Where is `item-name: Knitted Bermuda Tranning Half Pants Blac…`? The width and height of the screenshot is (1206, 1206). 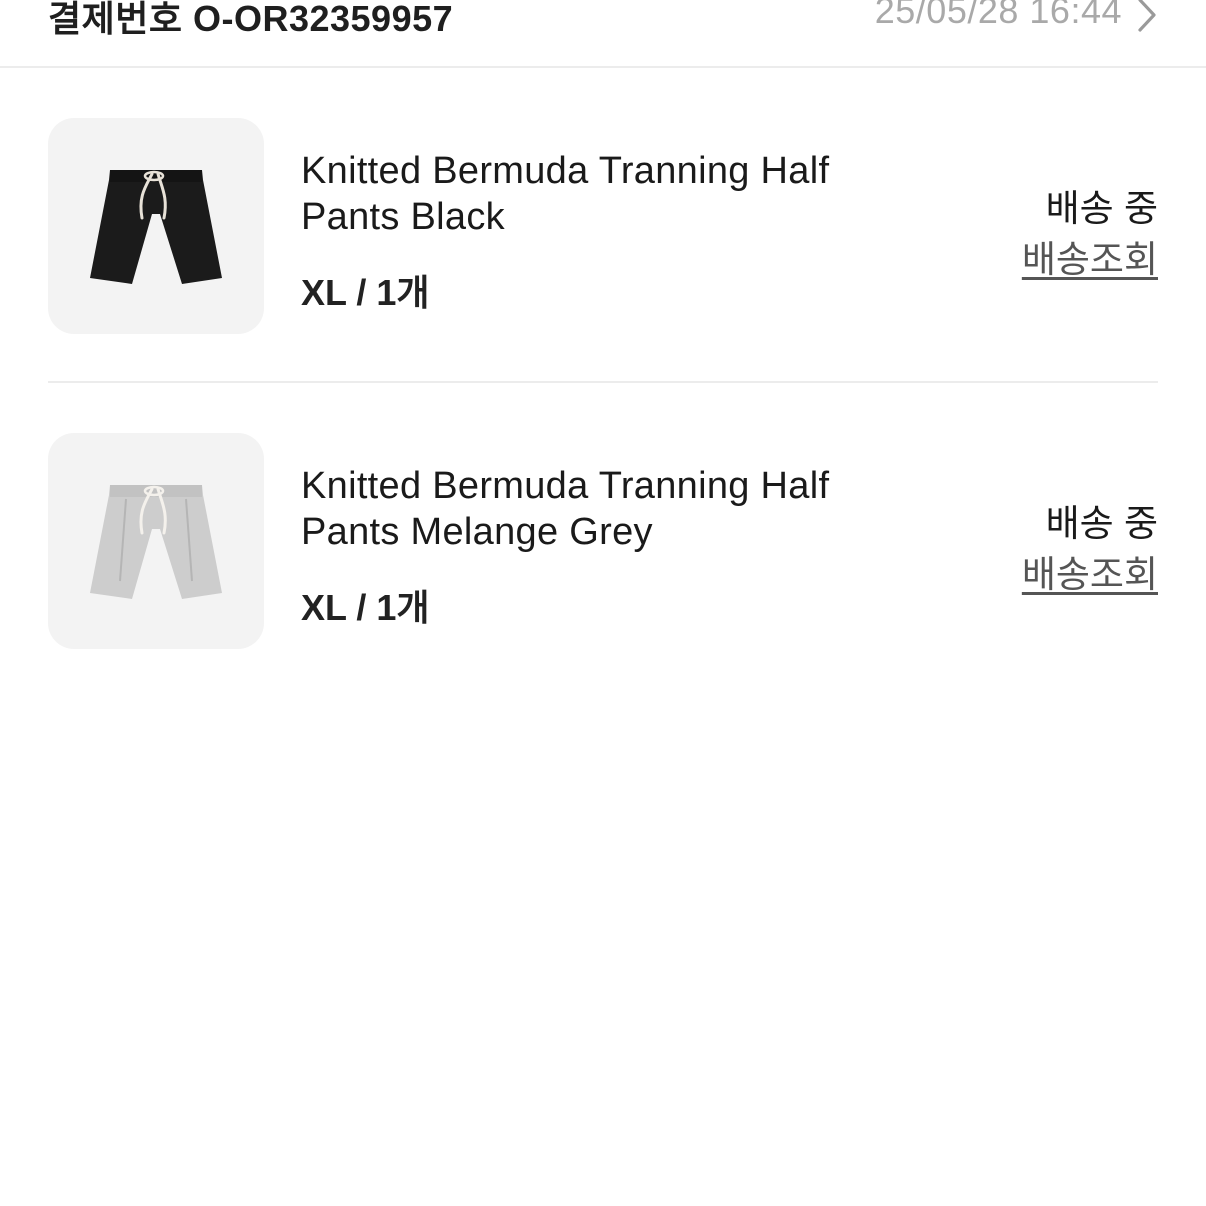 item-name: Knitted Bermuda Tranning Half Pants Blac… is located at coordinates (601, 194).